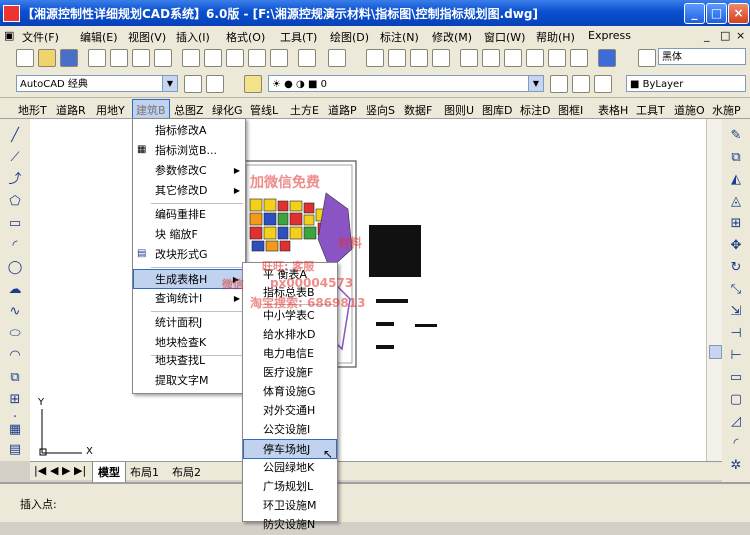  What do you see at coordinates (189, 323) in the screenshot?
I see `menu-item-stat-area: 统计面积J` at bounding box center [189, 323].